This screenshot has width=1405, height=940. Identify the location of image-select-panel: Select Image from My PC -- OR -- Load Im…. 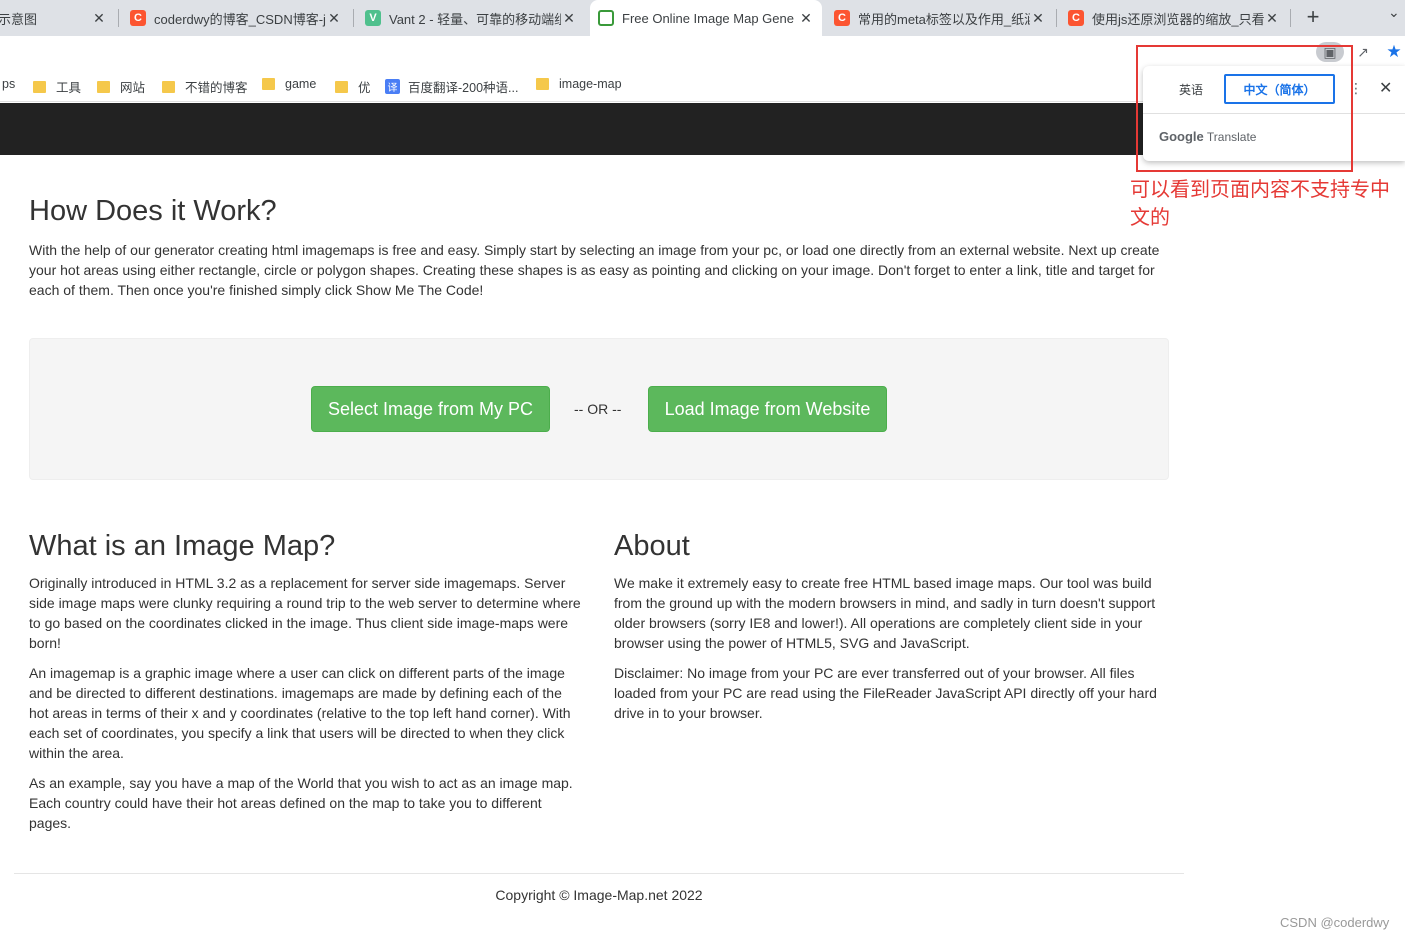
(599, 409).